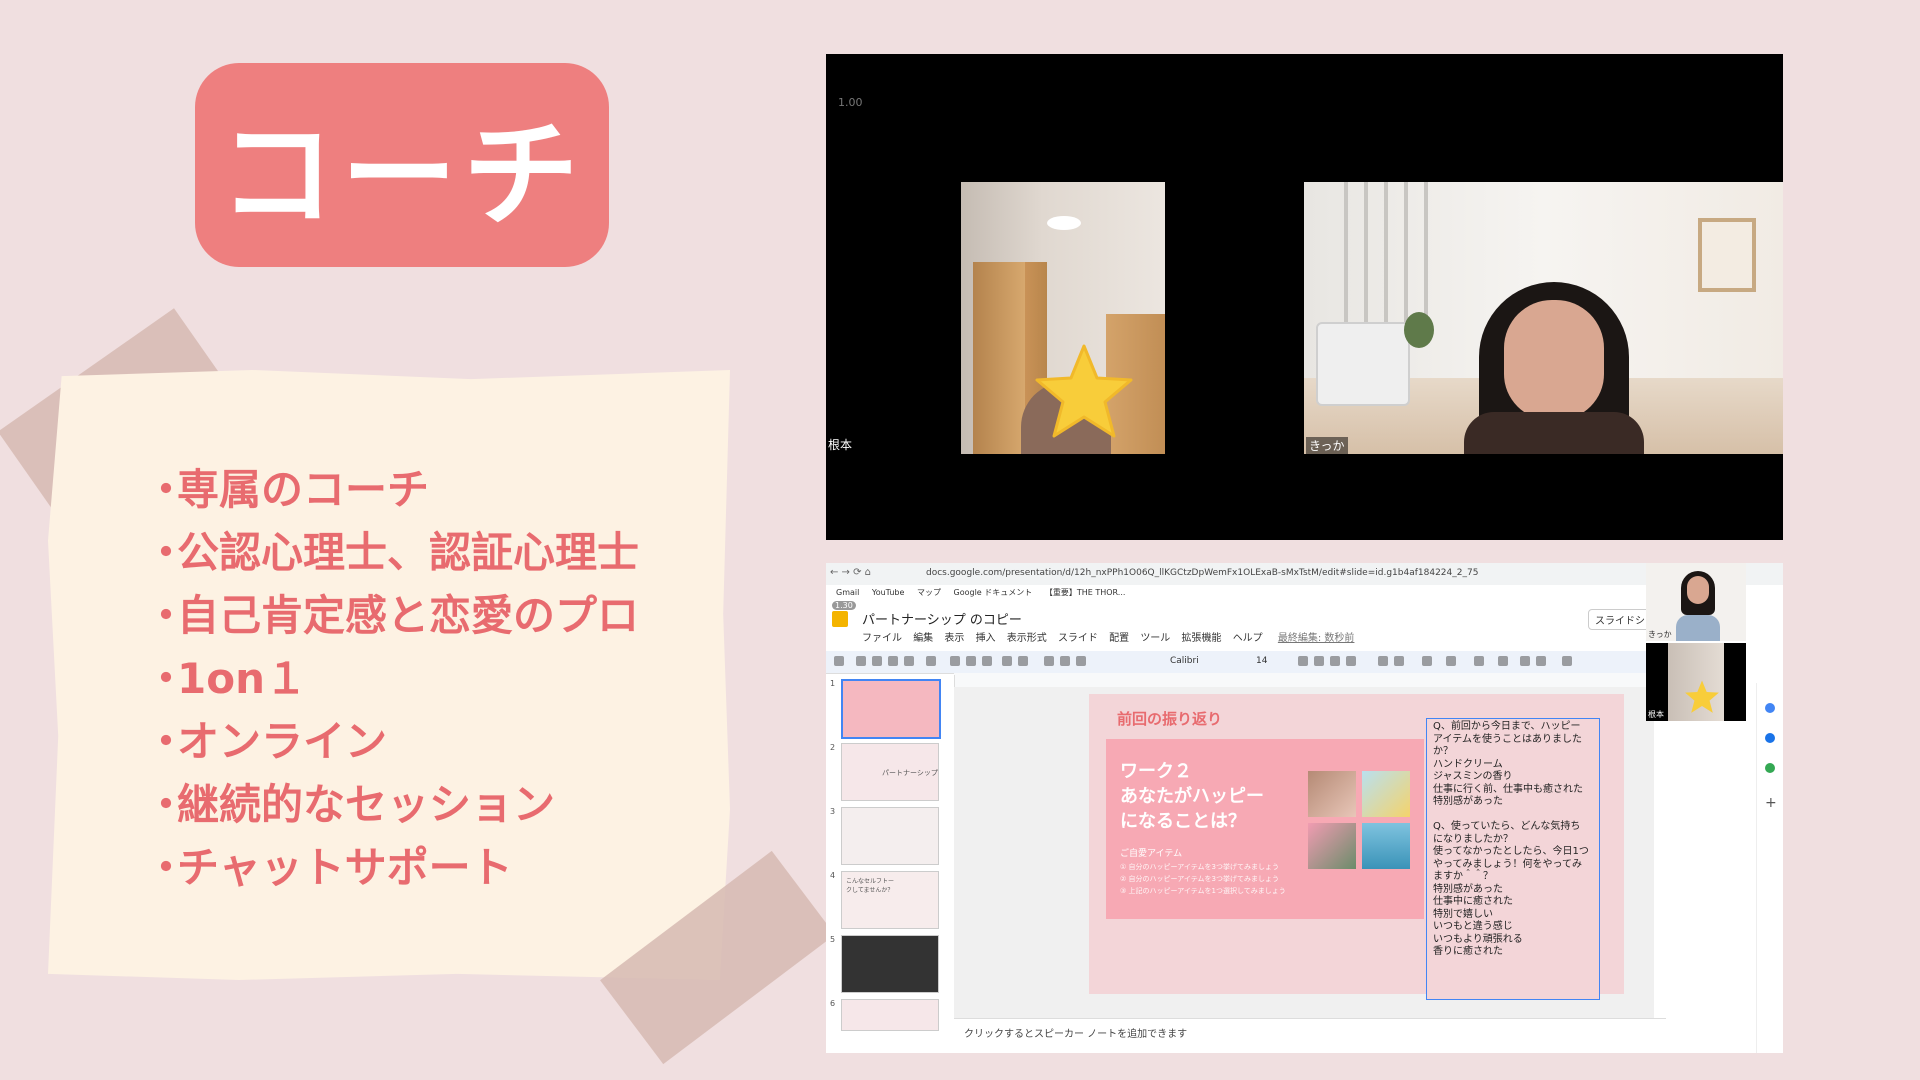 The height and width of the screenshot is (1080, 1920). What do you see at coordinates (1310, 1030) in the screenshot?
I see `speaker-notes: クリックするとスピーカー ノートを追加できます` at bounding box center [1310, 1030].